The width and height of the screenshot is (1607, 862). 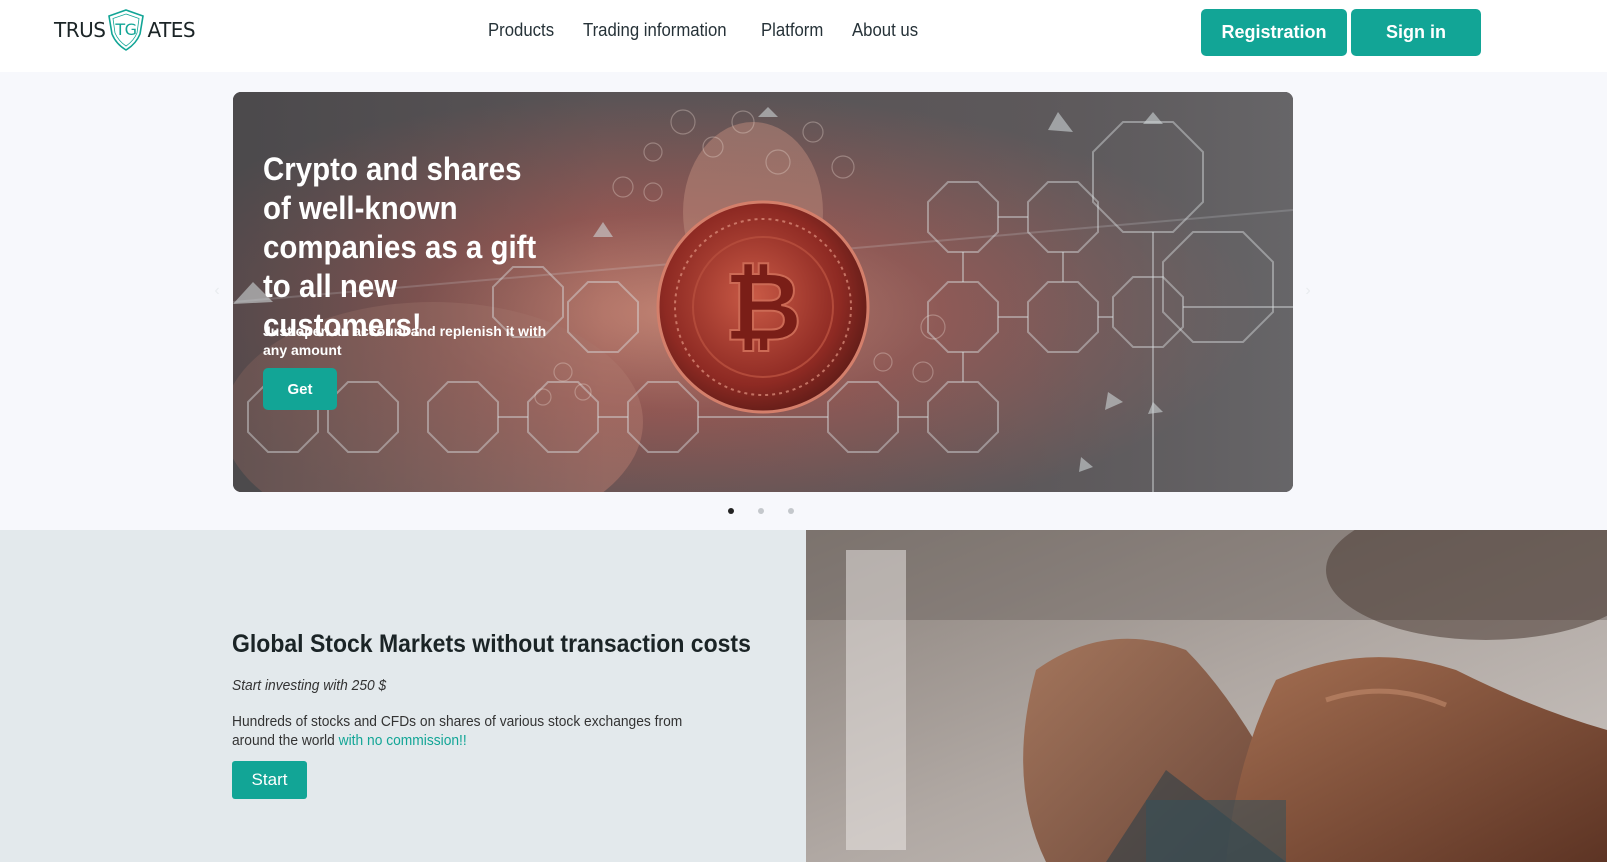 I want to click on nav-trading-information: Trading information, so click(x=655, y=30).